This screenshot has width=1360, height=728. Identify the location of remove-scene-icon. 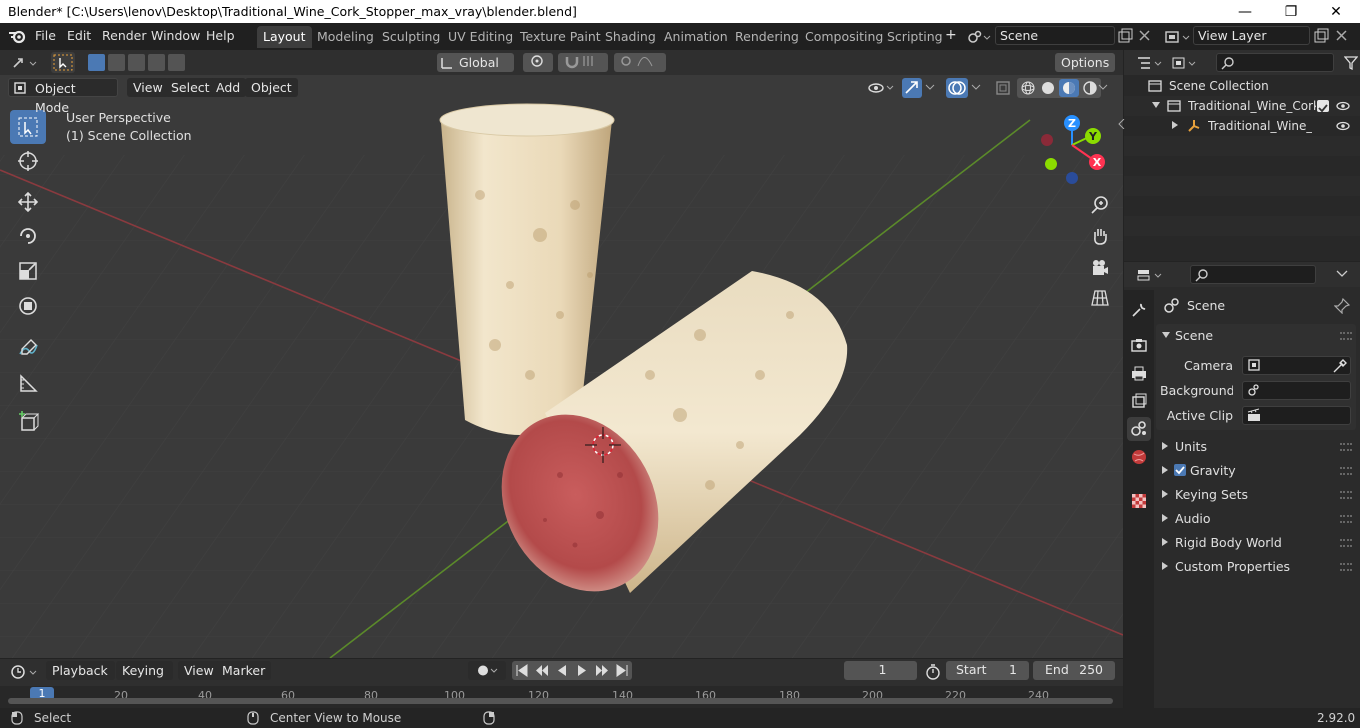
(1145, 36).